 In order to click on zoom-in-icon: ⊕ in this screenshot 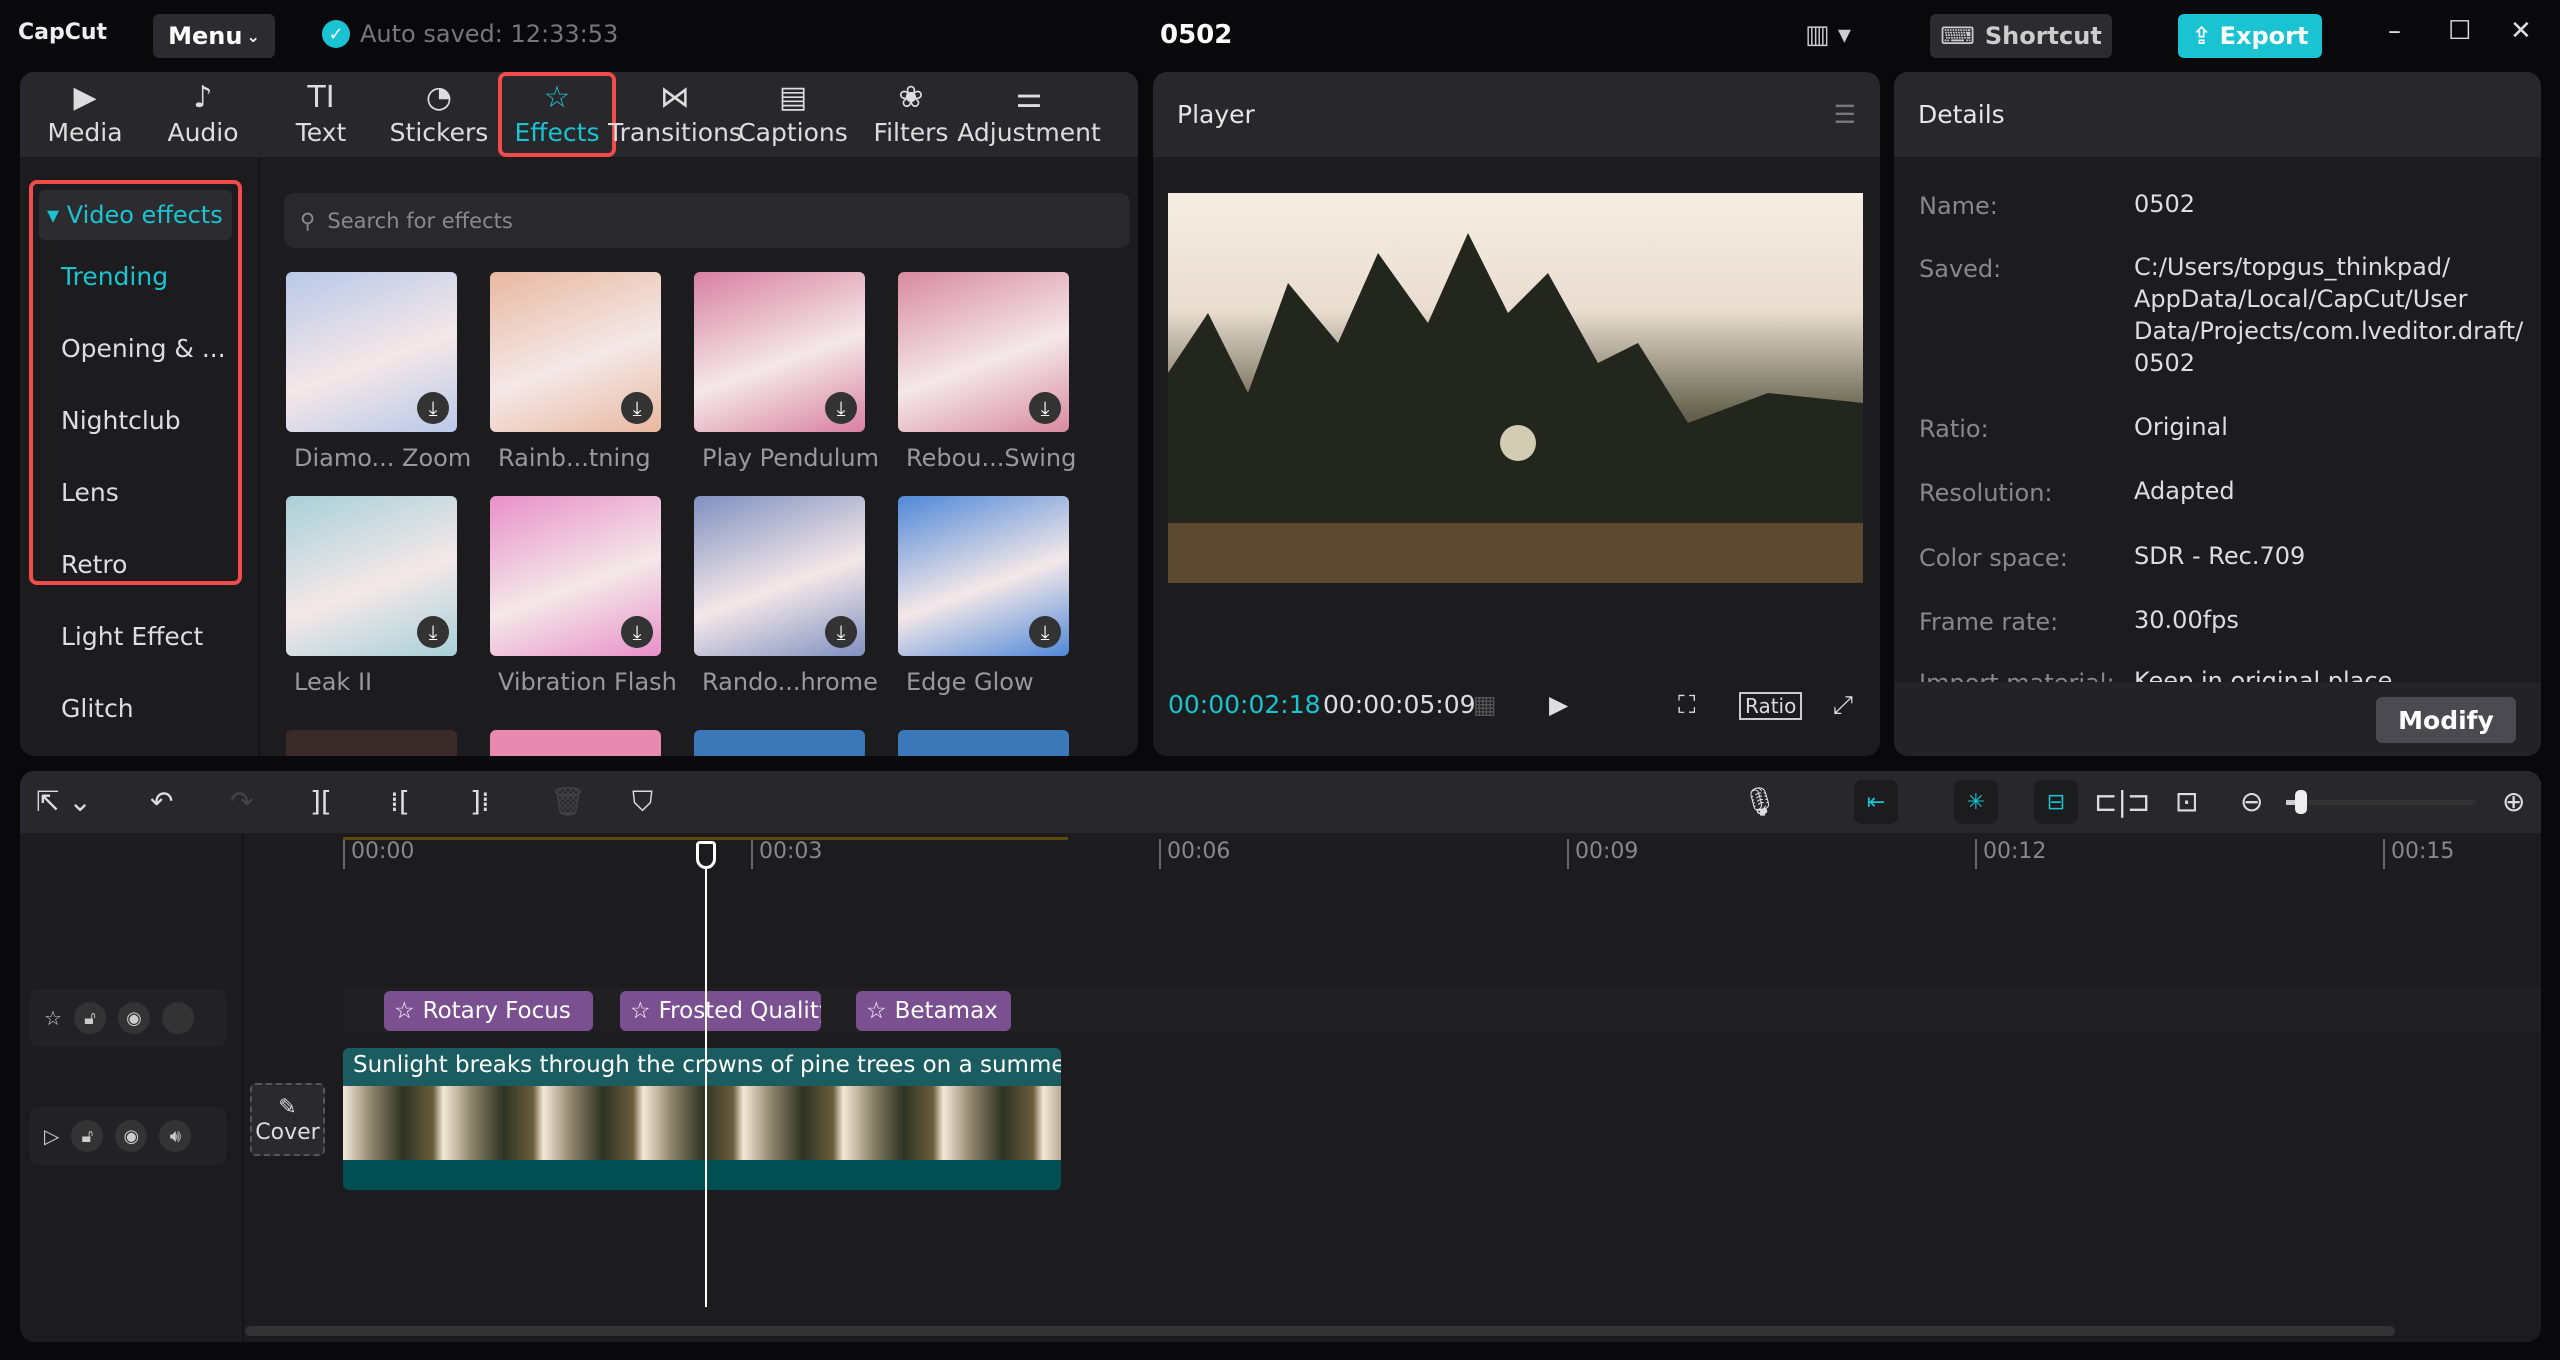, I will do `click(2513, 801)`.